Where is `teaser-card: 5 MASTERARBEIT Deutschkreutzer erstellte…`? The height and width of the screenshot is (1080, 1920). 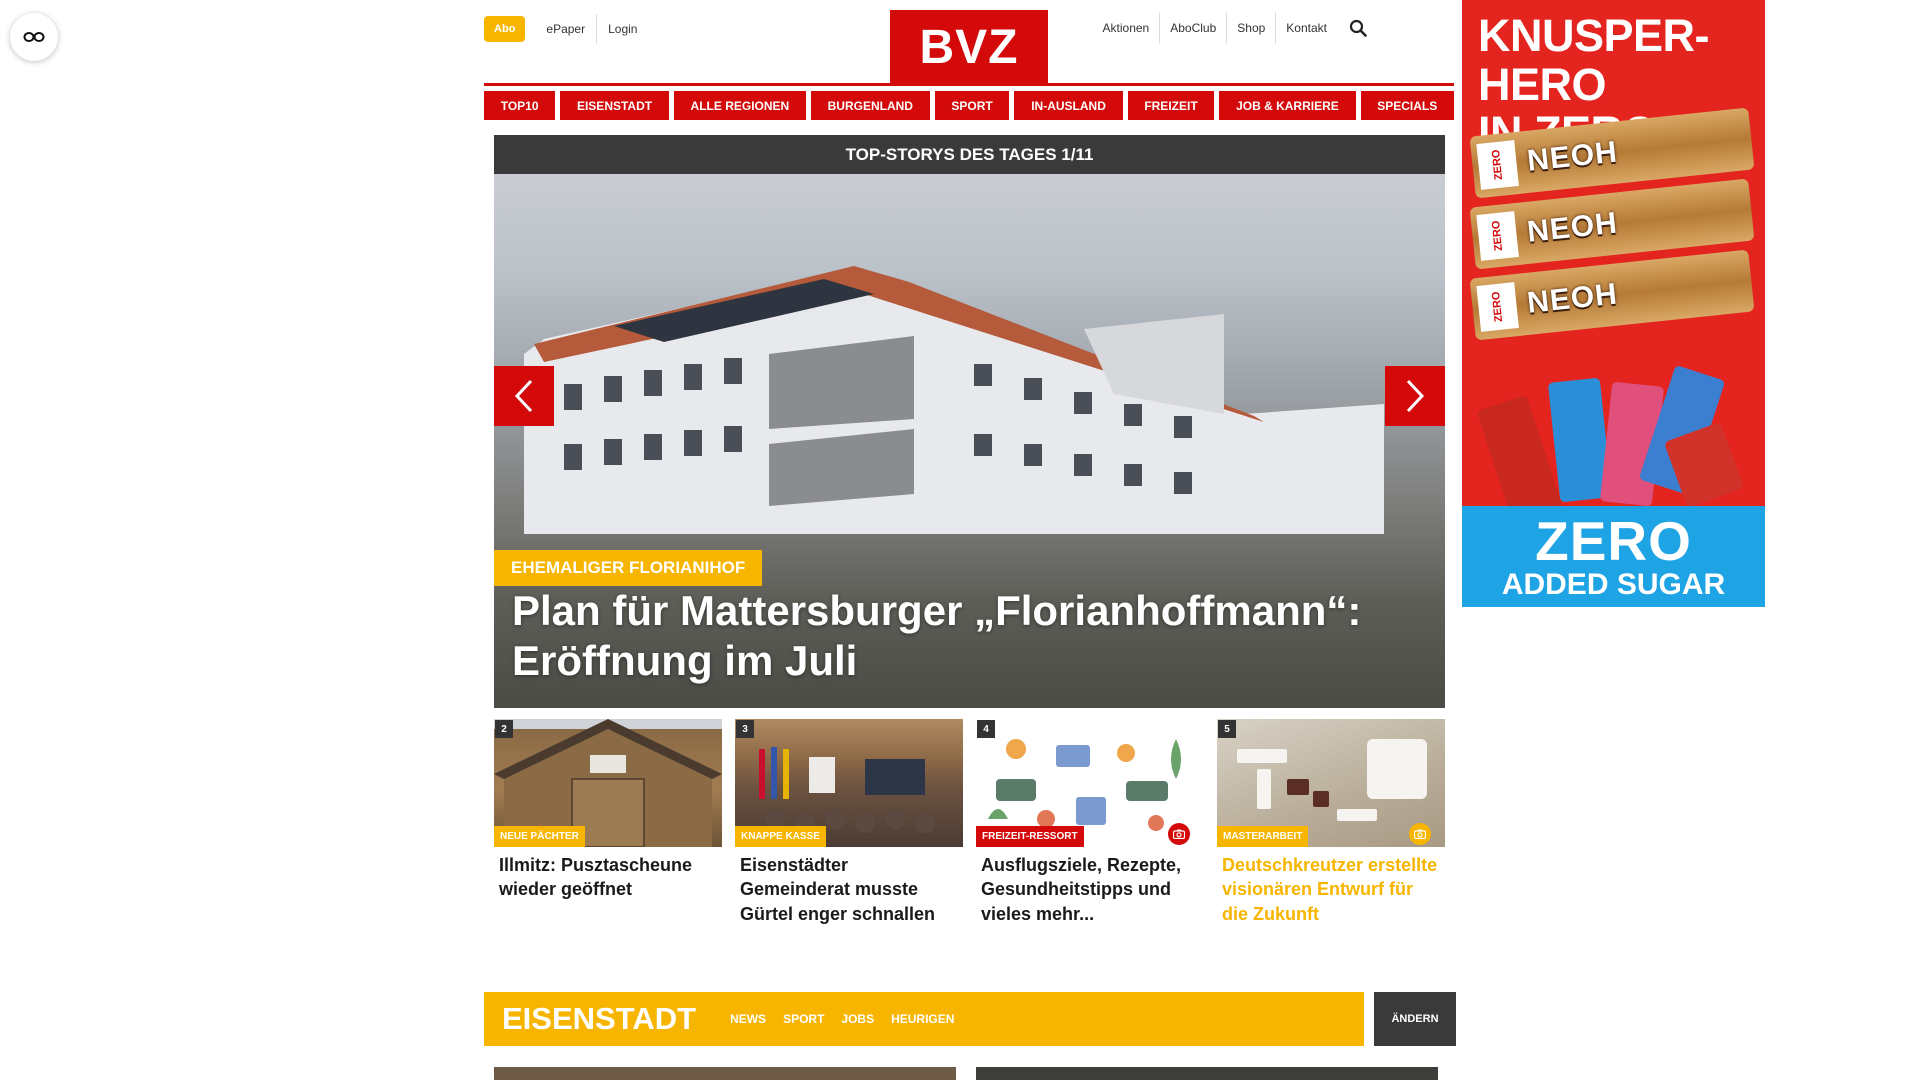 teaser-card: 5 MASTERARBEIT Deutschkreutzer erstellte… is located at coordinates (1331, 822).